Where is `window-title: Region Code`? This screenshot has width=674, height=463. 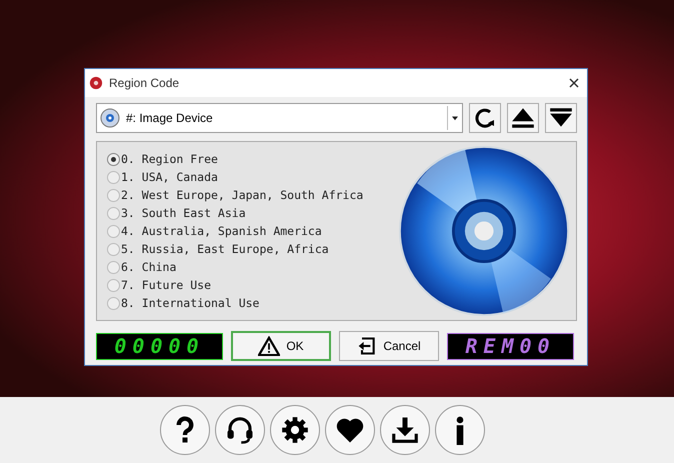 window-title: Region Code is located at coordinates (144, 83).